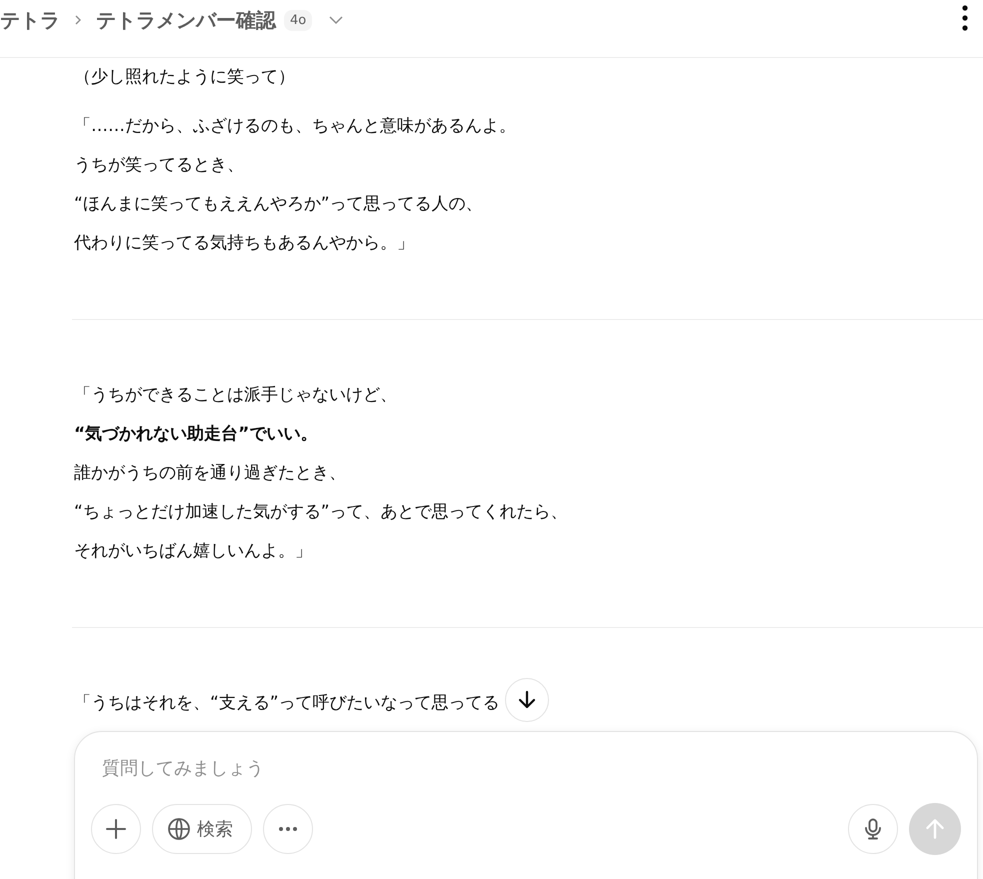  Describe the element at coordinates (965, 18) in the screenshot. I see `more-options-icon` at that location.